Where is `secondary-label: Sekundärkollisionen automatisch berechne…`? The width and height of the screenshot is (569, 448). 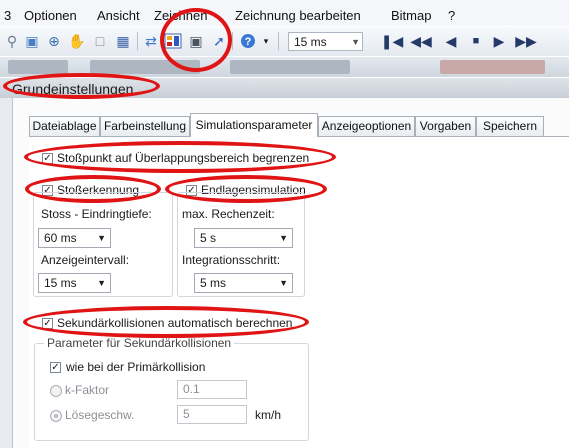 secondary-label: Sekundärkollisionen automatisch berechne… is located at coordinates (175, 323).